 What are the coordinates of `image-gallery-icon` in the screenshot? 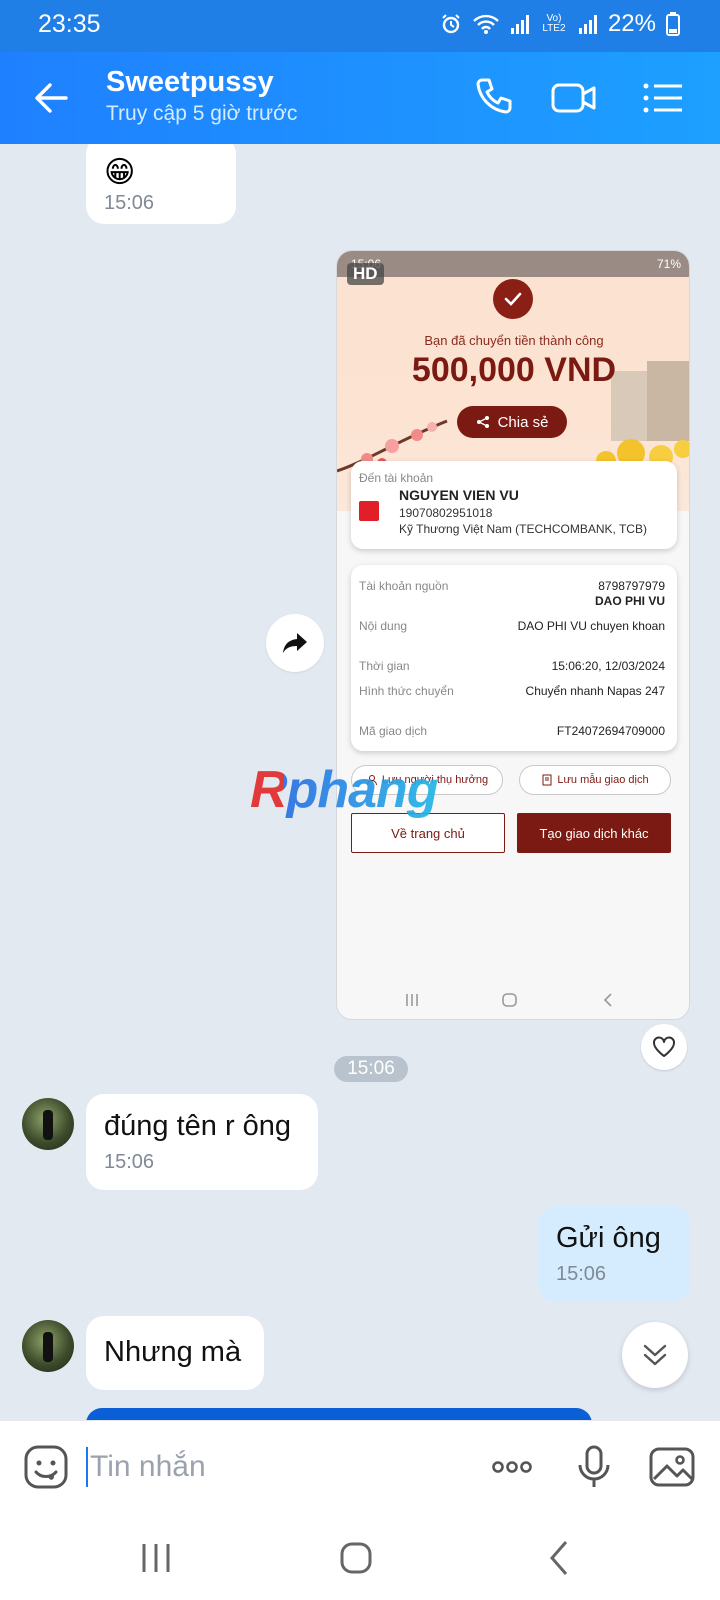 It's located at (672, 1467).